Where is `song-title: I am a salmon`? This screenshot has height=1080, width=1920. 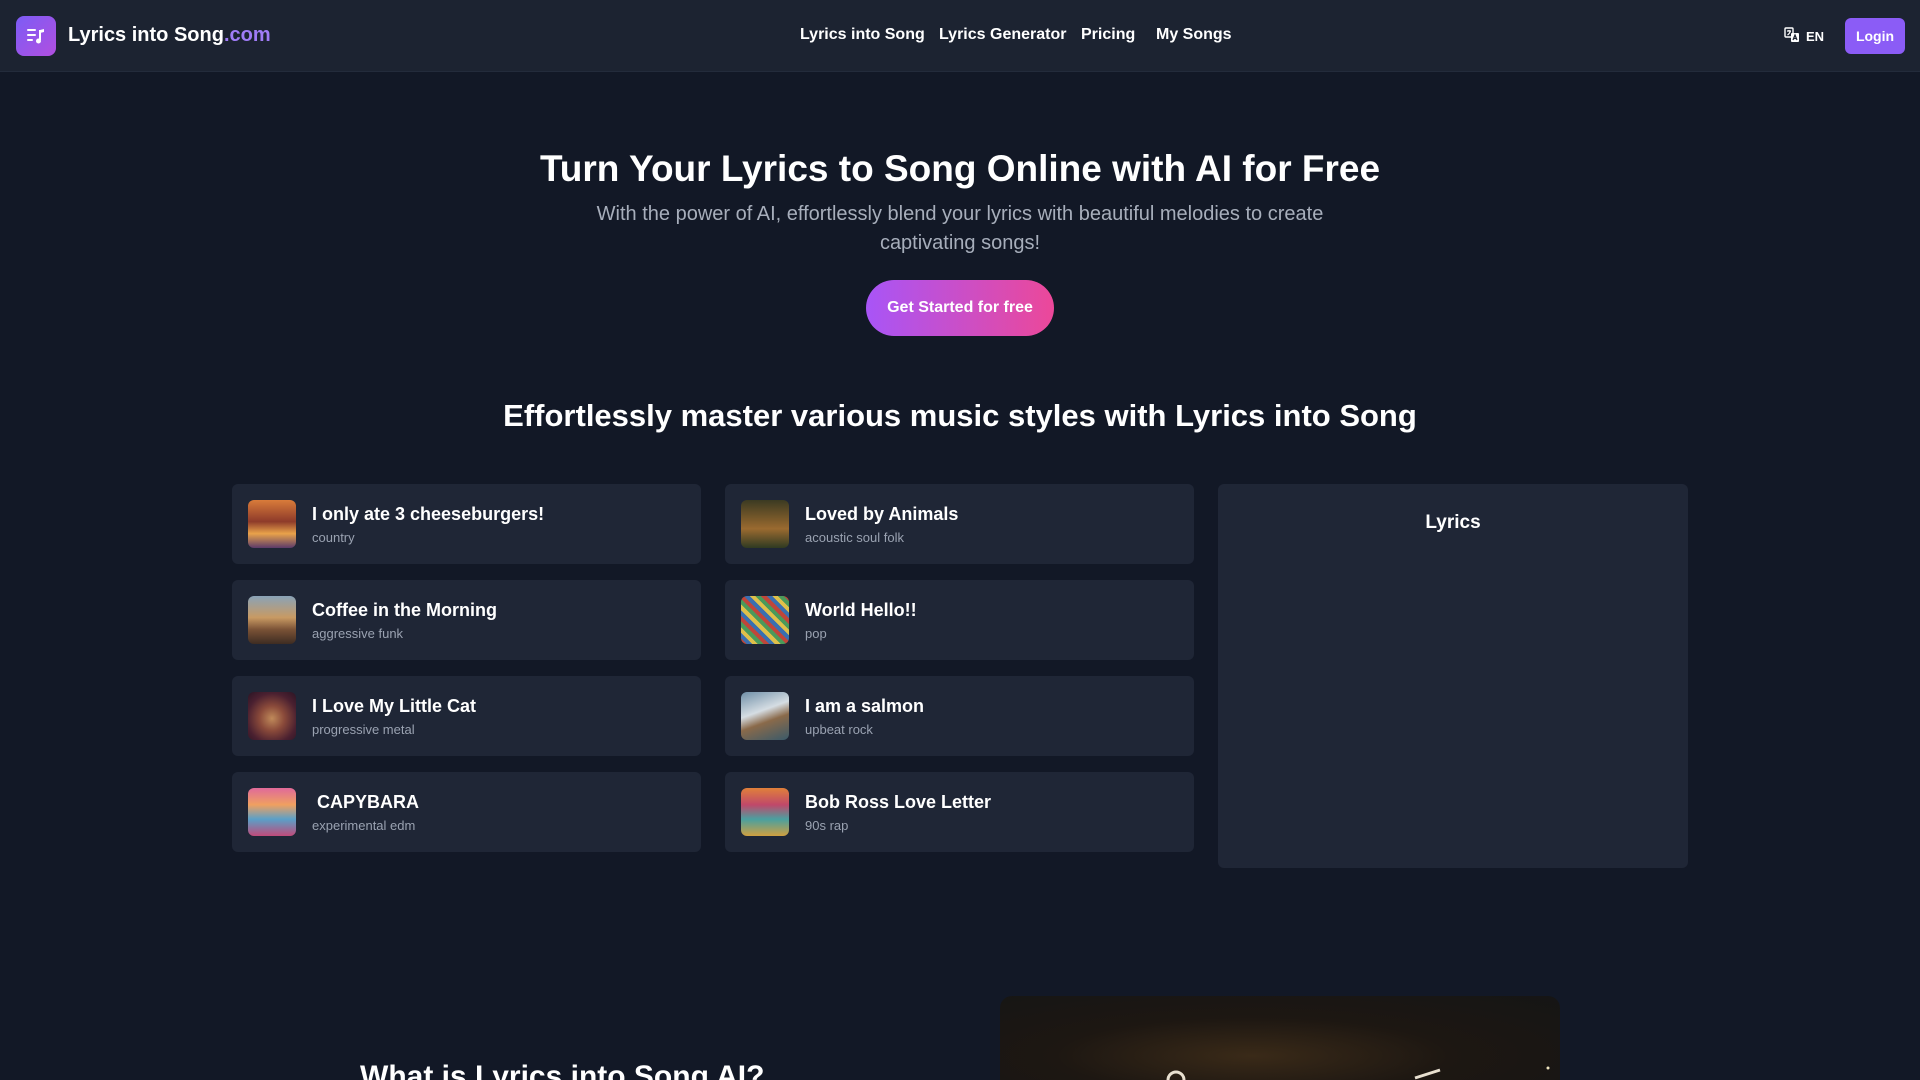 song-title: I am a salmon is located at coordinates (865, 706).